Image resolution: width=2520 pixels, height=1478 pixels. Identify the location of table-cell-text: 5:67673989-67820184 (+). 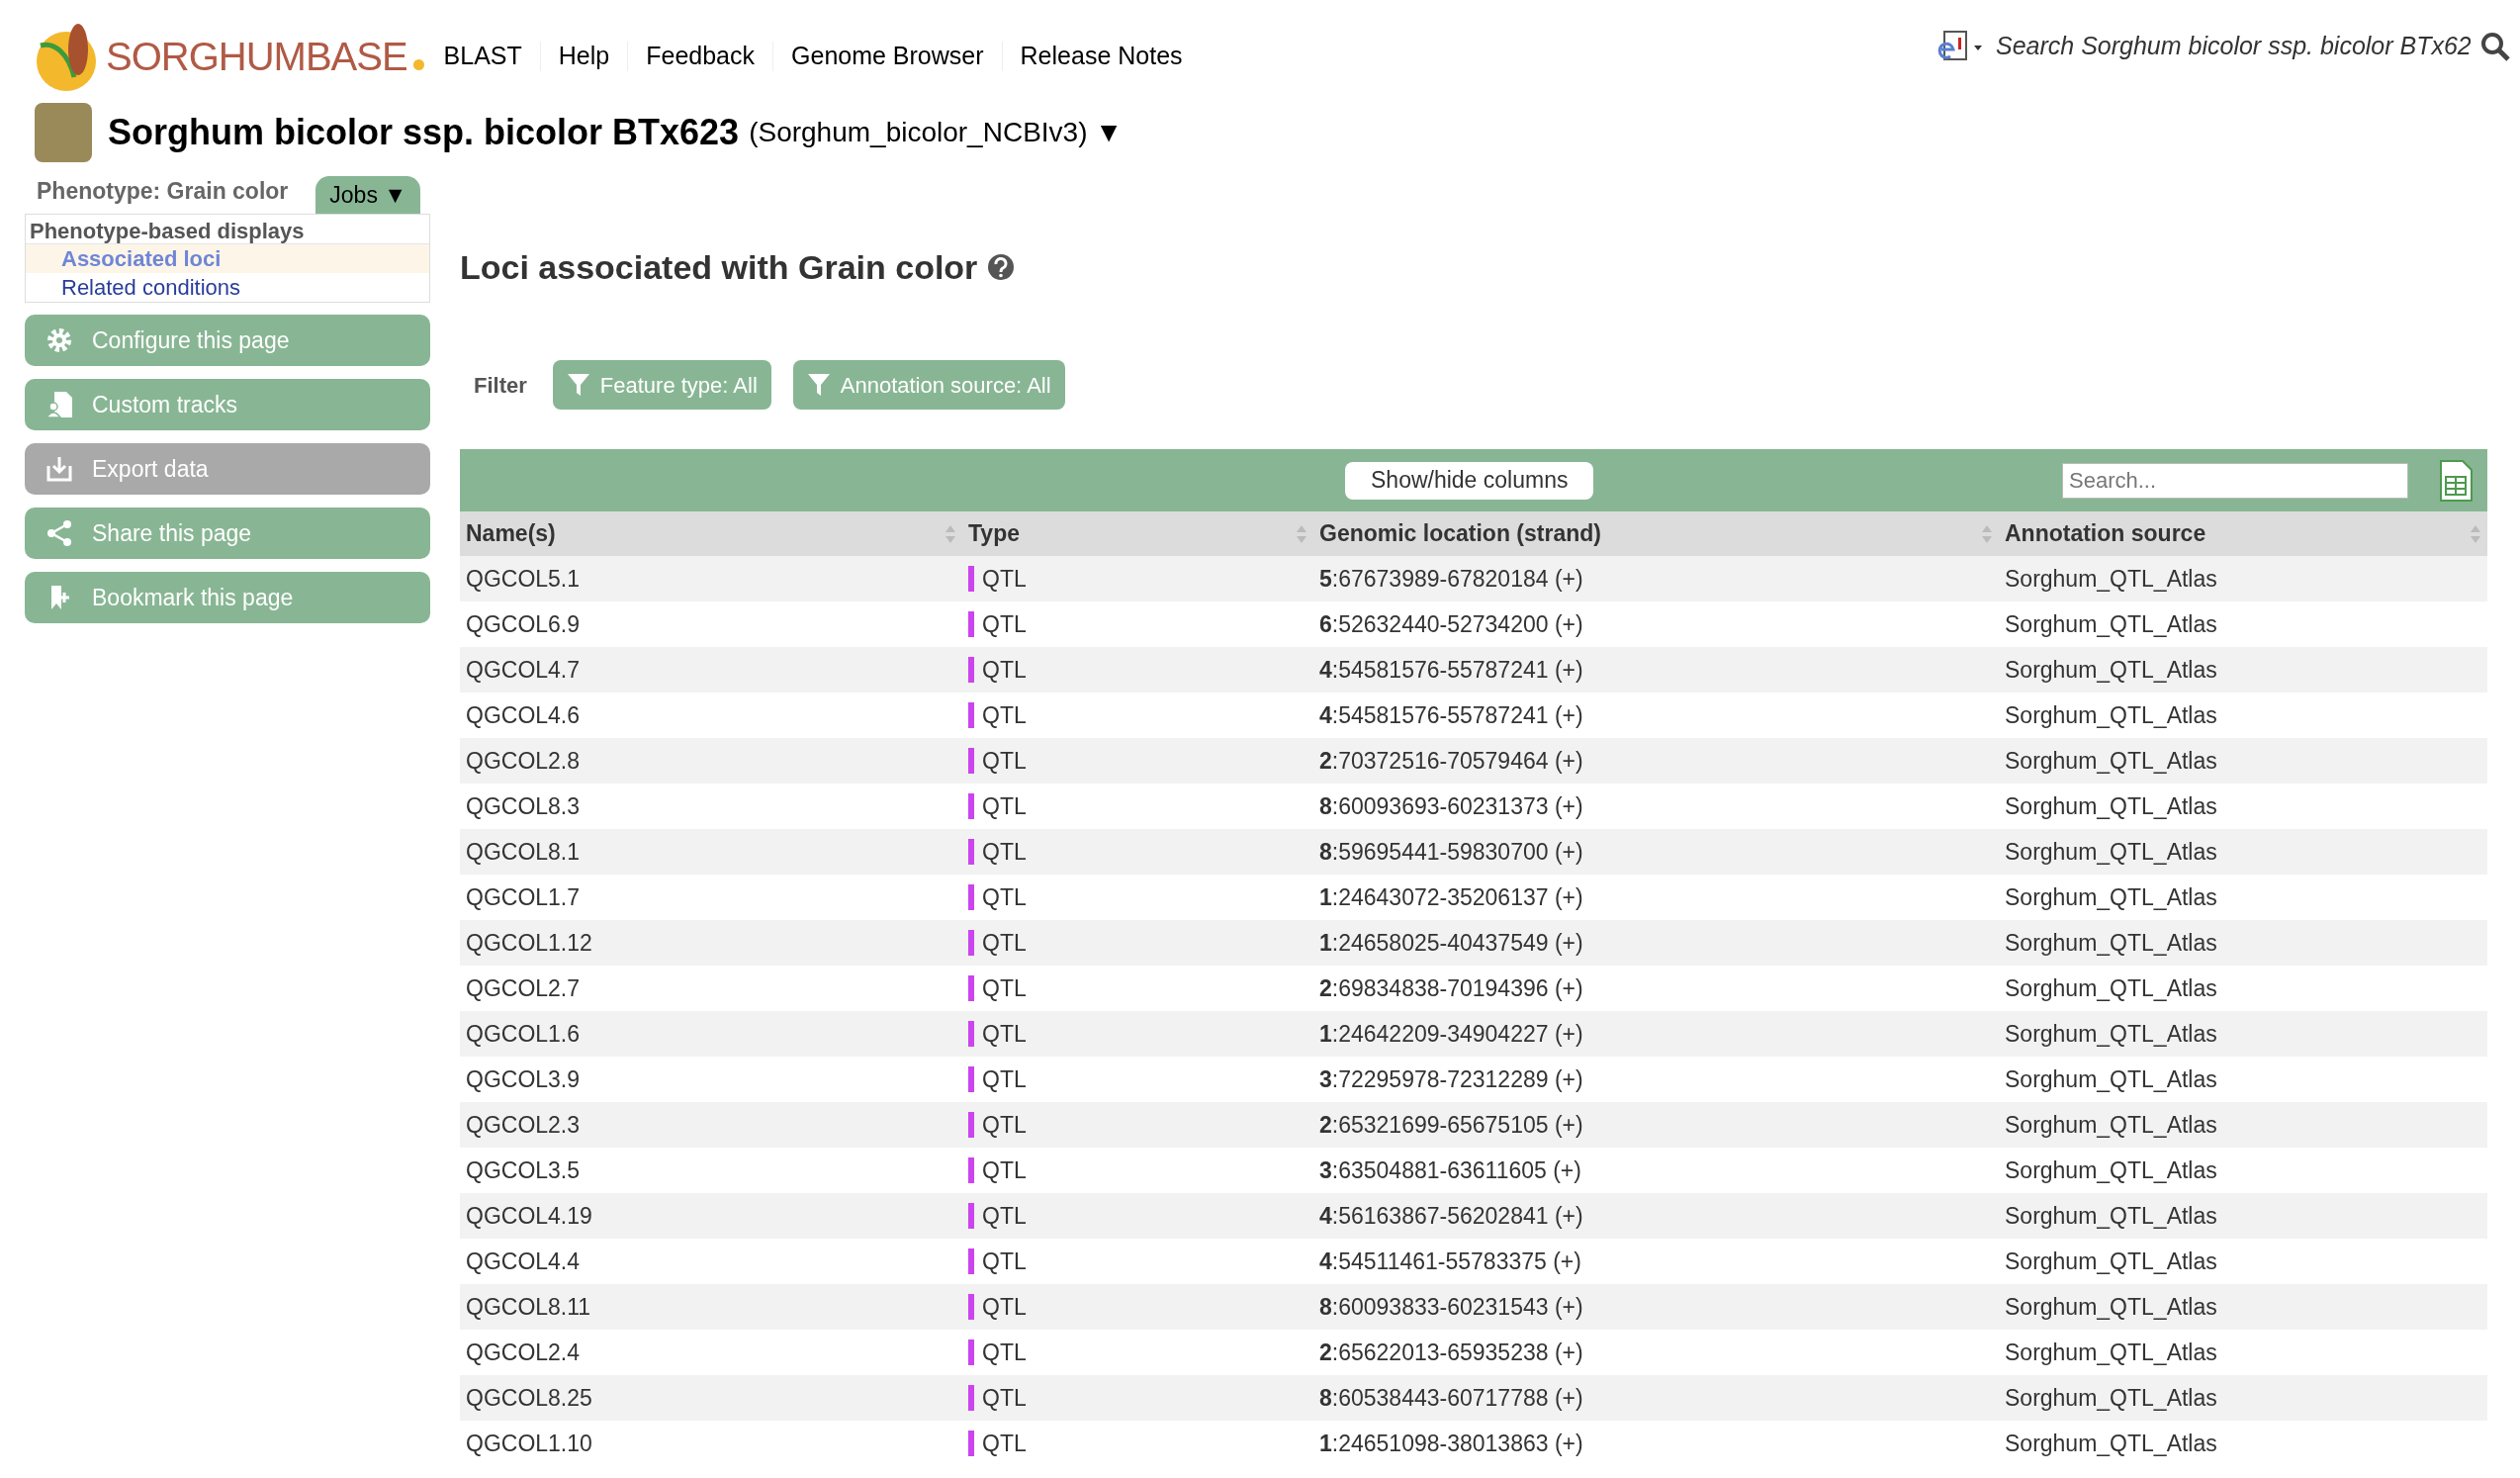
(1451, 579).